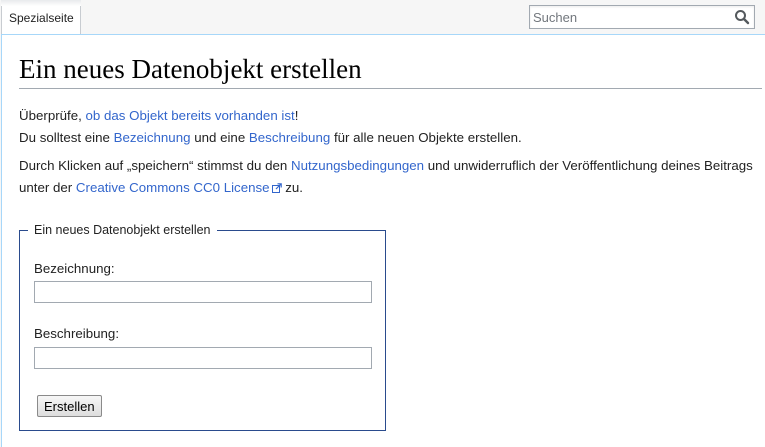 The height and width of the screenshot is (447, 765). I want to click on description-input, so click(203, 358).